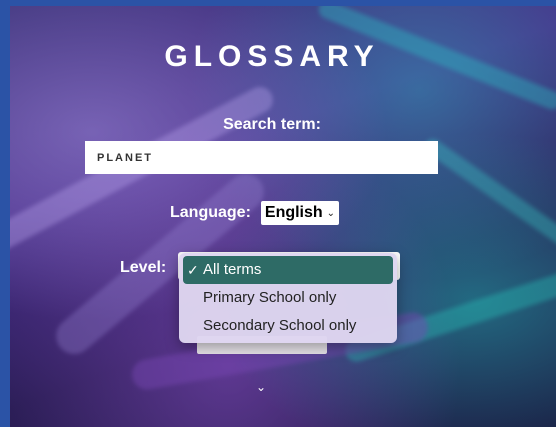 Image resolution: width=556 pixels, height=427 pixels. I want to click on level-label: Level:, so click(143, 267).